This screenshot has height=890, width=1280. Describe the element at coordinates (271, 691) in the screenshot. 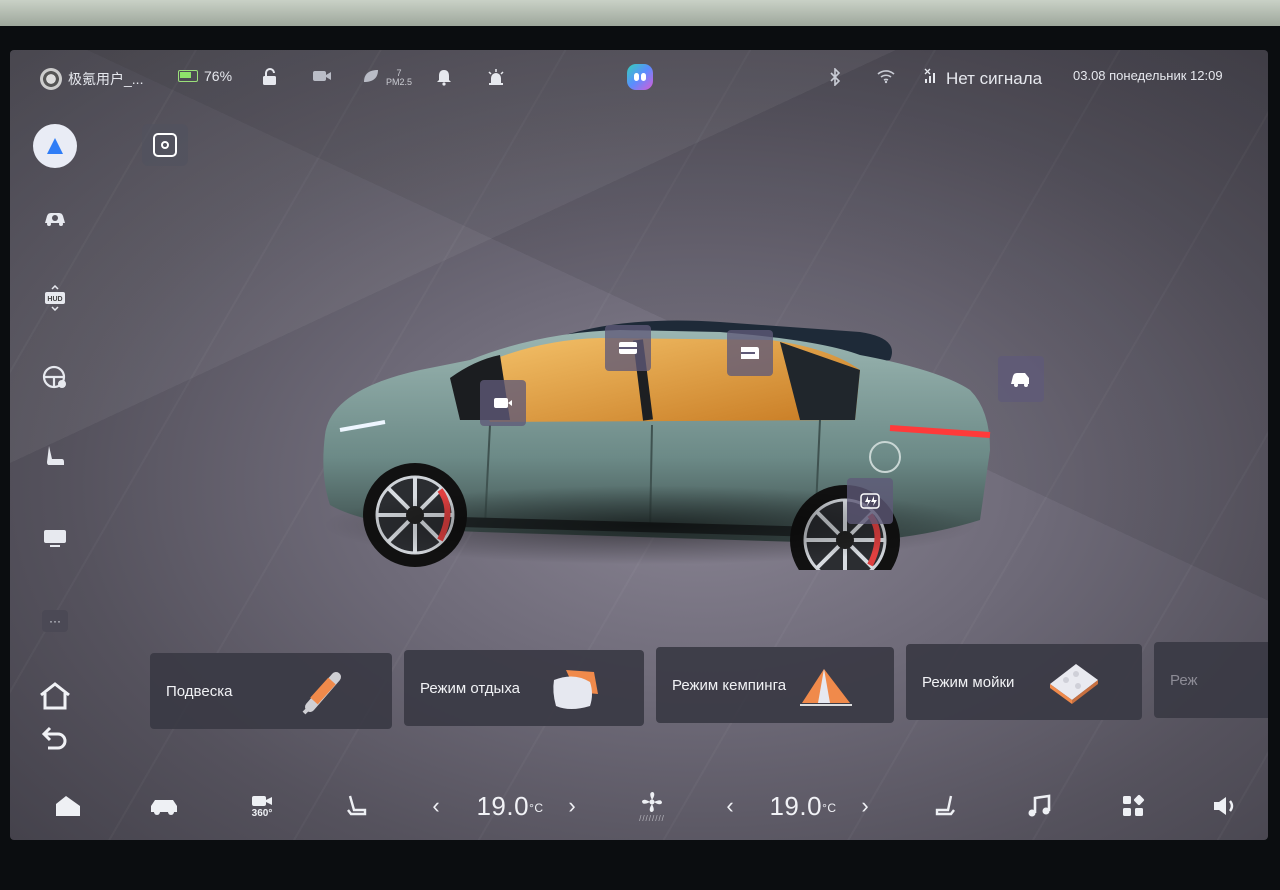

I see `mode-card-suspension: Подвеска` at that location.